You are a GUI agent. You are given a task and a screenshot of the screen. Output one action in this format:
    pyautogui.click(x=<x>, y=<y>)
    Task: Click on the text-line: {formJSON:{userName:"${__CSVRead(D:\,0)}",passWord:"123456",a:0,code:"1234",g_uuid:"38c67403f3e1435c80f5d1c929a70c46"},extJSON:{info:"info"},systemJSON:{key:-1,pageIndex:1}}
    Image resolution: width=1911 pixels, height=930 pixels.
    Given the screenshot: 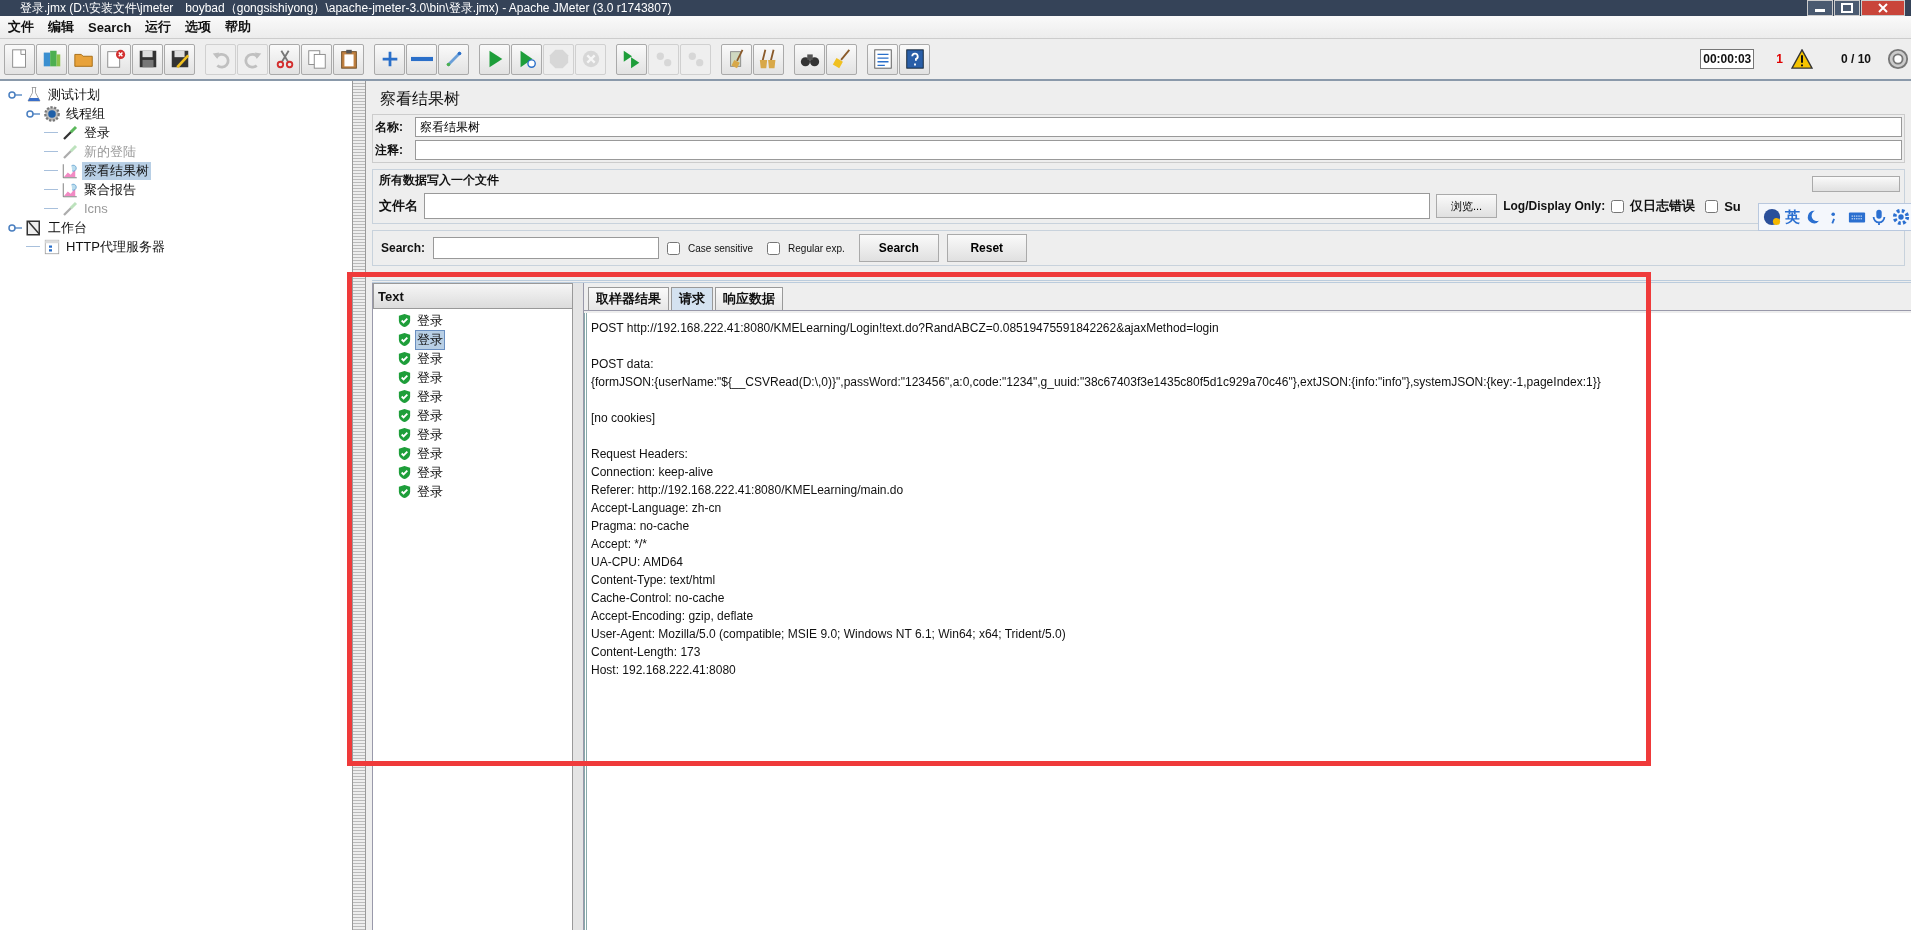 What is the action you would take?
    pyautogui.click(x=1096, y=382)
    